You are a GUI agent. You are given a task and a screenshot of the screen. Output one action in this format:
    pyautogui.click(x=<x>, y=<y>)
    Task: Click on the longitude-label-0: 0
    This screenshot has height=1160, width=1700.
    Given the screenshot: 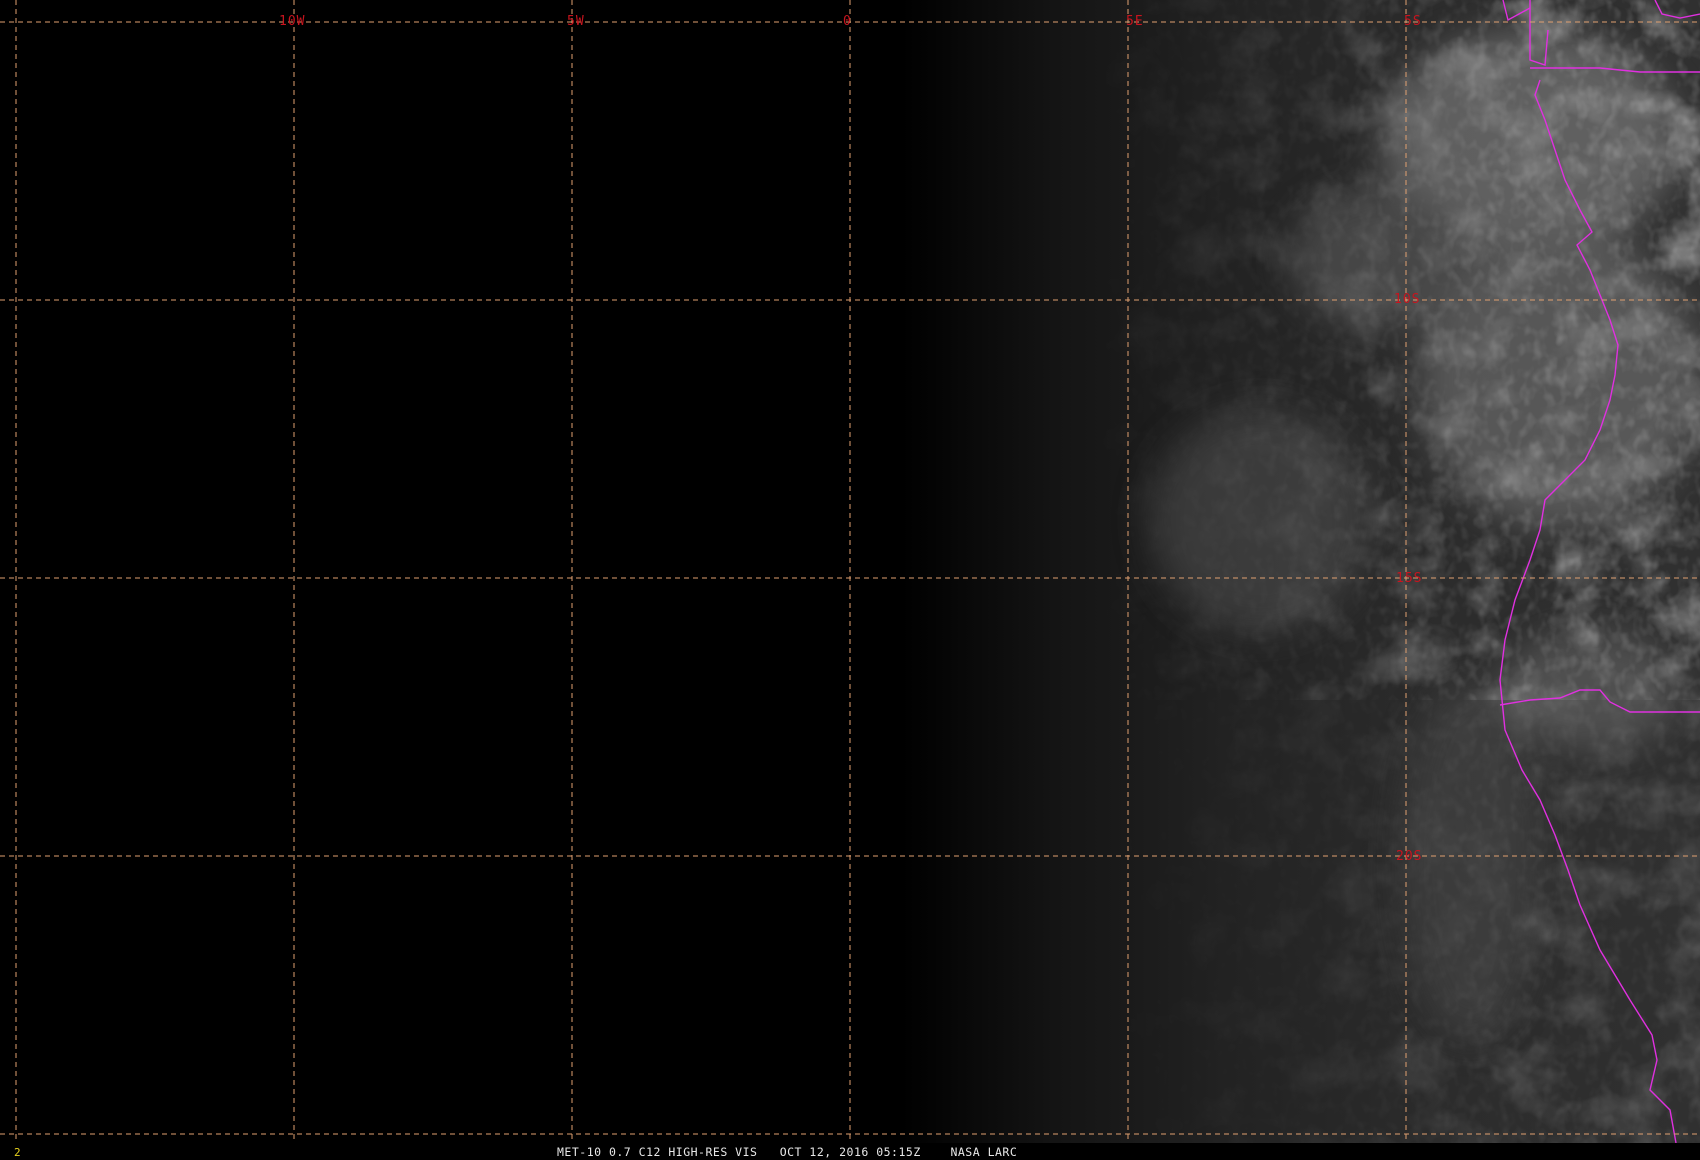 What is the action you would take?
    pyautogui.click(x=847, y=21)
    